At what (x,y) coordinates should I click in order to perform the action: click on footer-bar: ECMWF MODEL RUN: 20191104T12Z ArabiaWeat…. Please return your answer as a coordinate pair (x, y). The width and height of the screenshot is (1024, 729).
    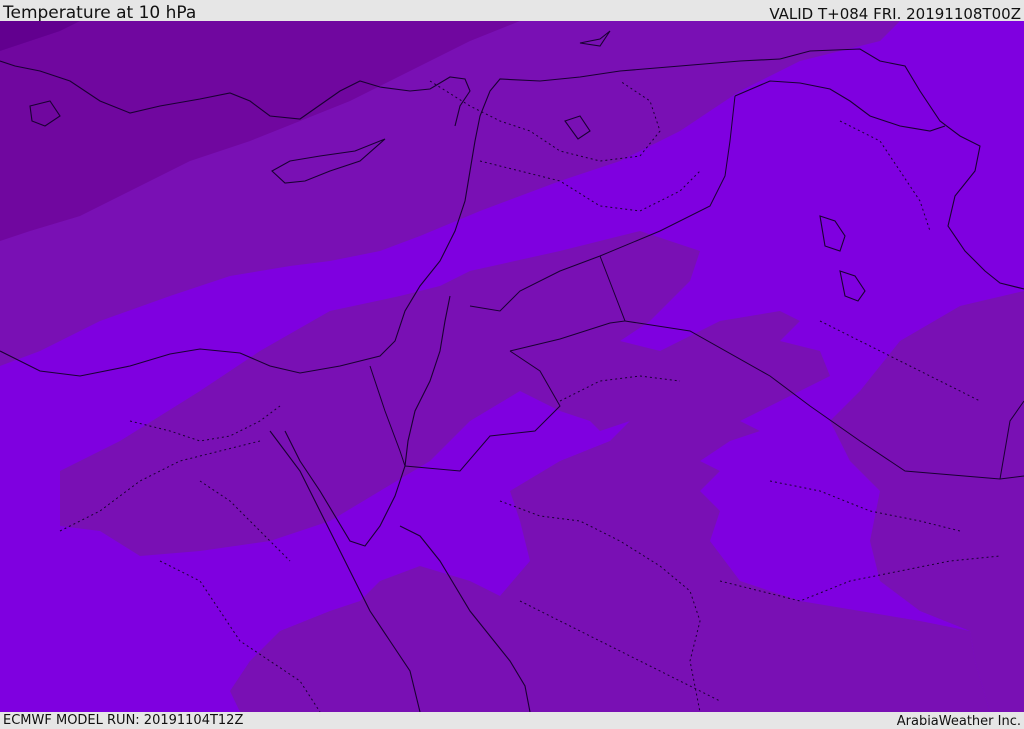
    Looking at the image, I should click on (512, 720).